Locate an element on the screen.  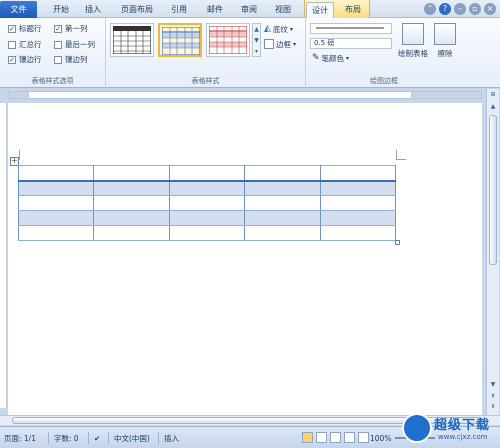
gallery-more-icon: ▾ is located at coordinates (256, 51).